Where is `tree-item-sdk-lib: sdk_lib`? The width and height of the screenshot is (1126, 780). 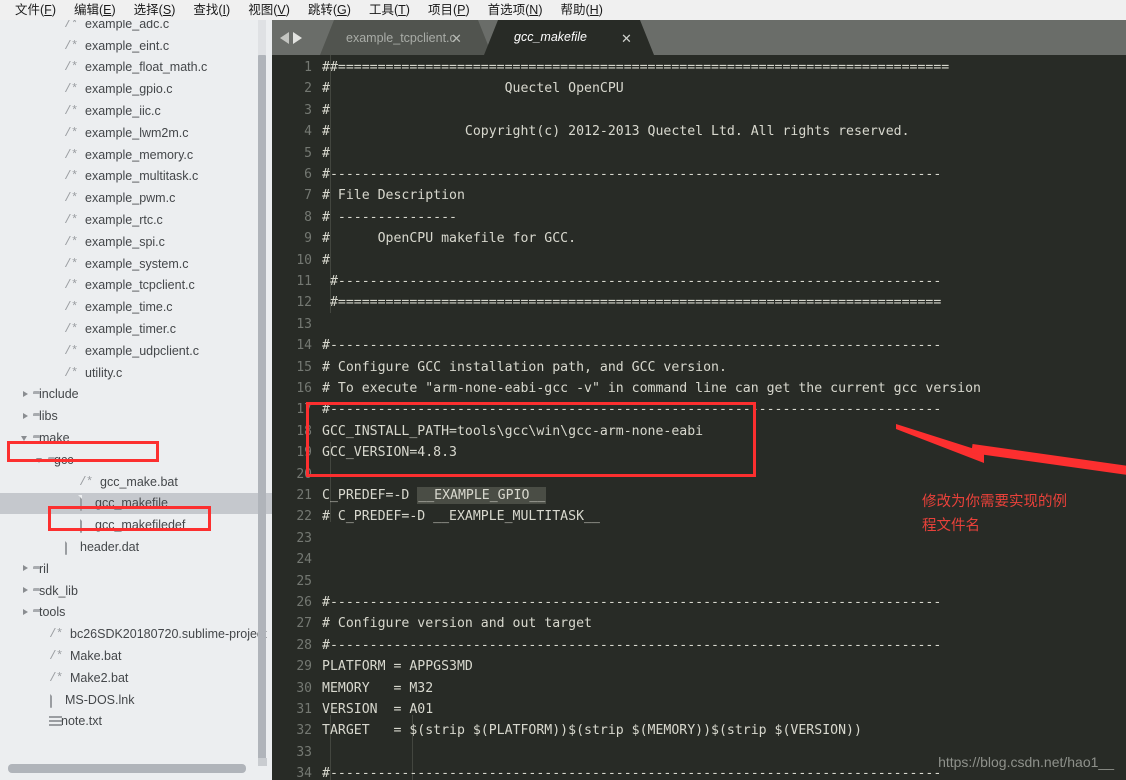 tree-item-sdk-lib: sdk_lib is located at coordinates (136, 591).